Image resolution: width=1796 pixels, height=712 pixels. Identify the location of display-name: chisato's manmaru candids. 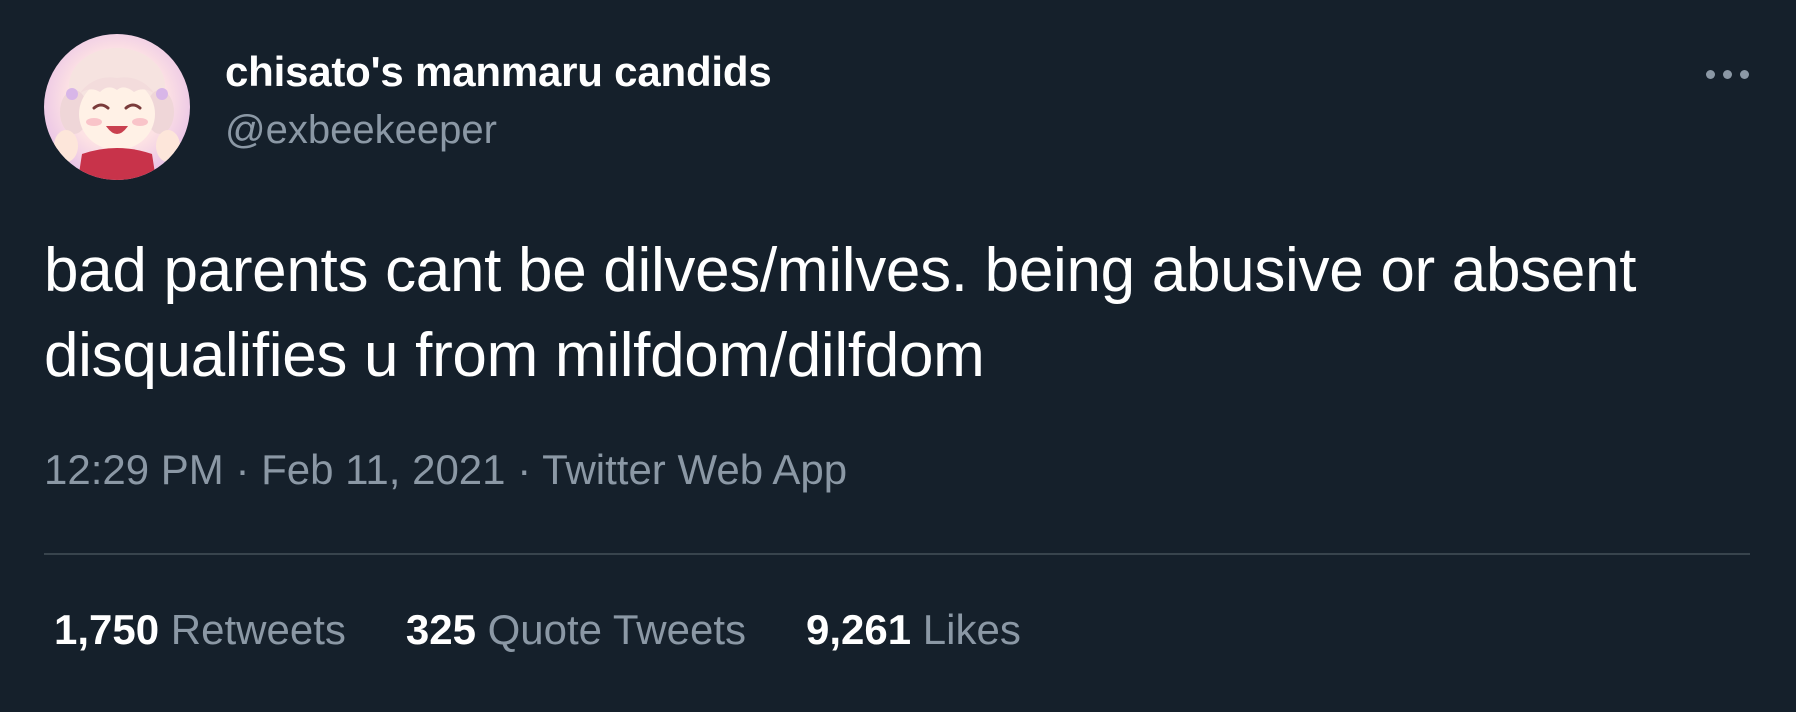
(498, 72).